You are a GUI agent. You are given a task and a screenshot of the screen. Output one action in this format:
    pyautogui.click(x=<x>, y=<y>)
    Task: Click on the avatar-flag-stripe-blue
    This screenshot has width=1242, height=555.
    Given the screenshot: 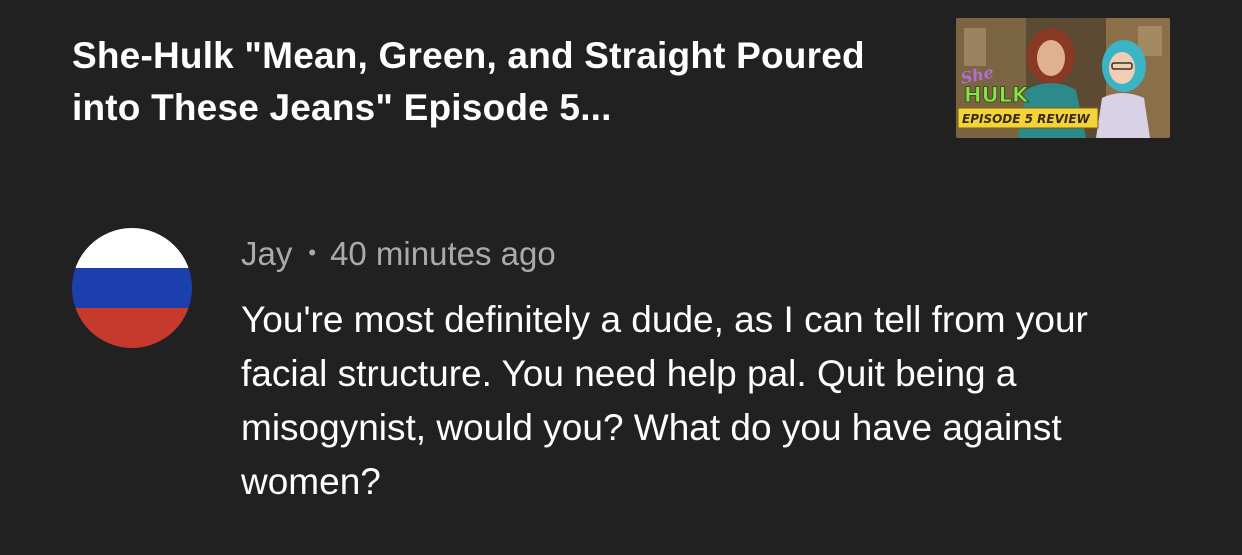 What is the action you would take?
    pyautogui.click(x=132, y=288)
    